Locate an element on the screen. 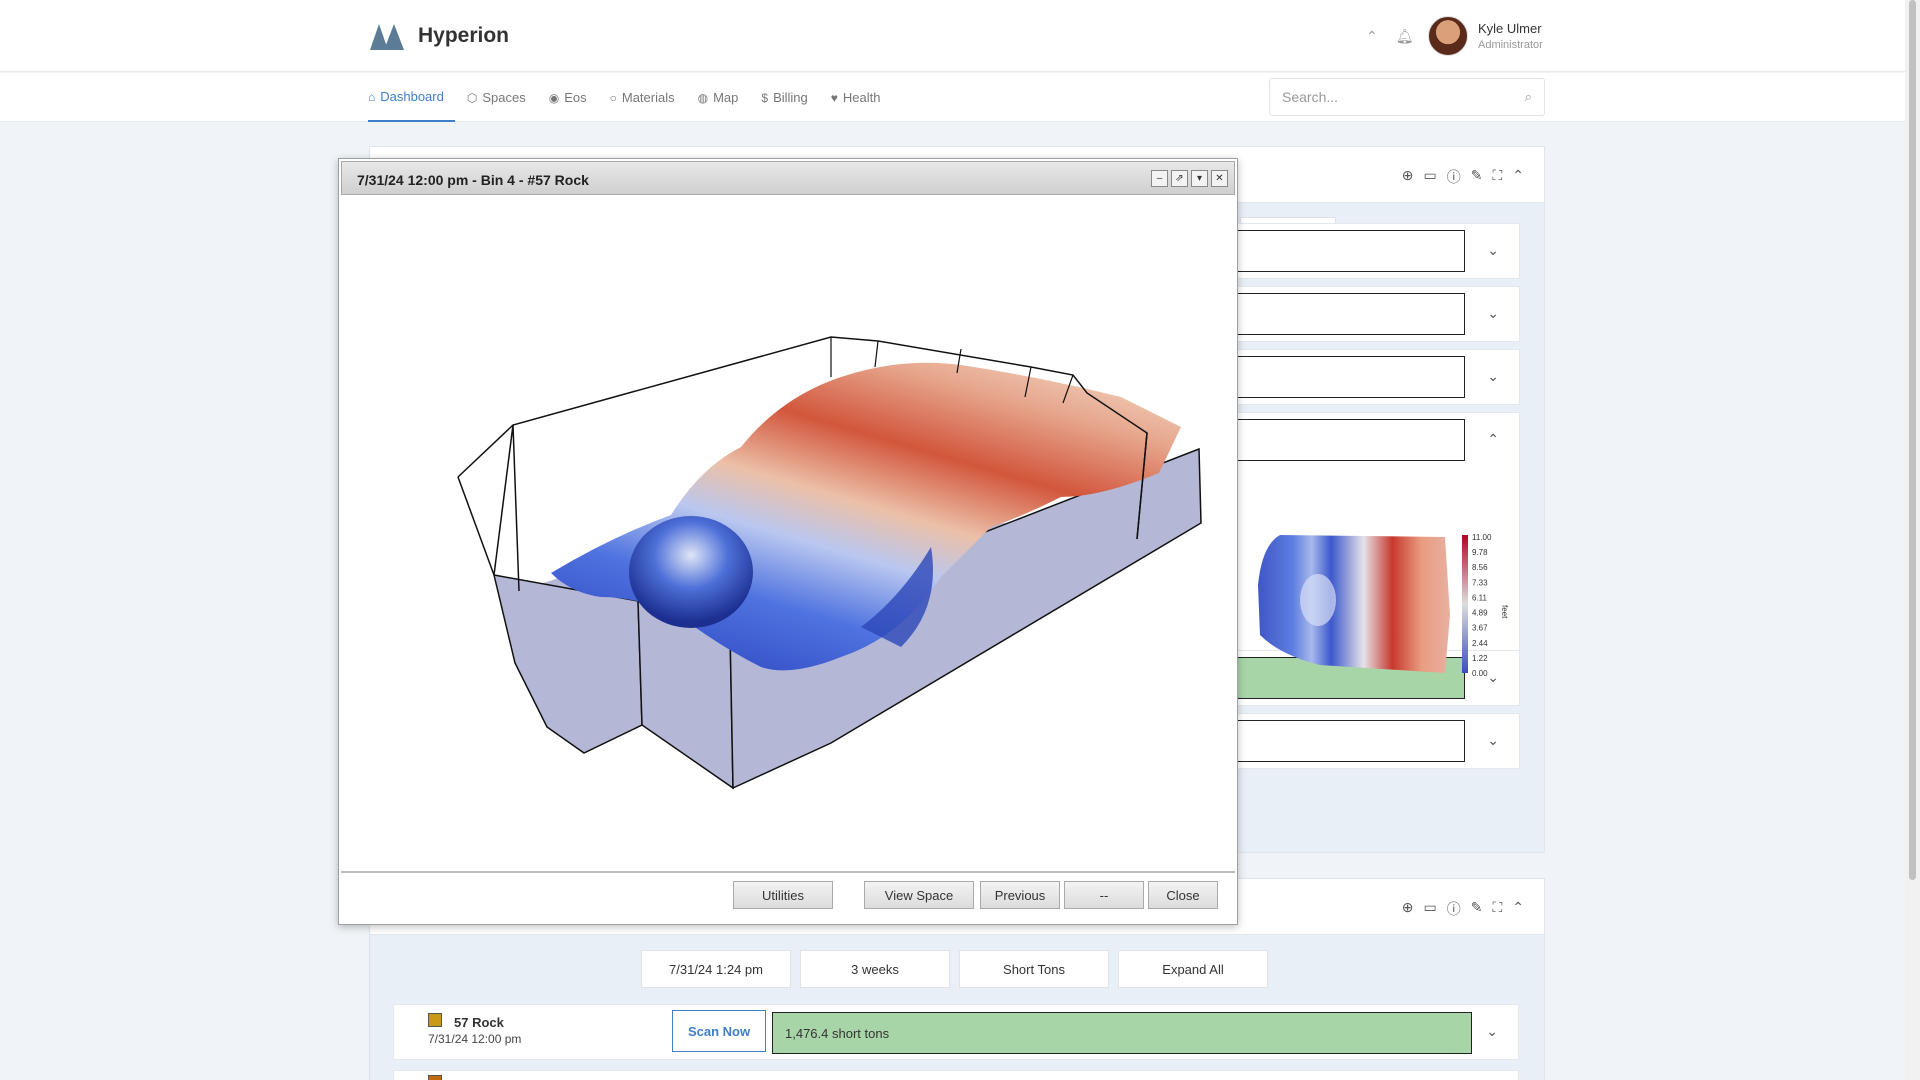 Image resolution: width=1920 pixels, height=1080 pixels. nav-item-map: ◍ Map is located at coordinates (724, 97).